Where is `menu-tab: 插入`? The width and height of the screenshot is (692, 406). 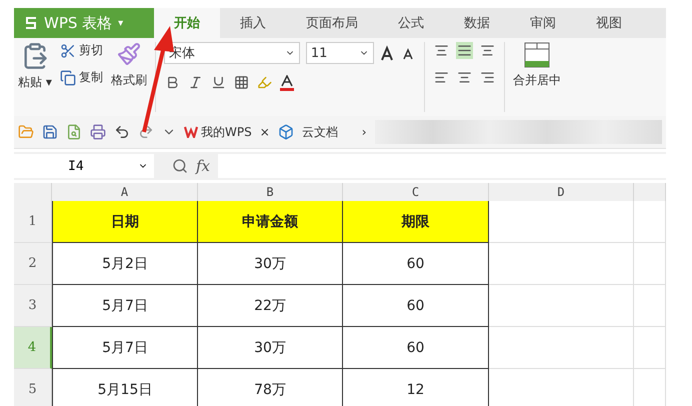
menu-tab: 插入 is located at coordinates (253, 23).